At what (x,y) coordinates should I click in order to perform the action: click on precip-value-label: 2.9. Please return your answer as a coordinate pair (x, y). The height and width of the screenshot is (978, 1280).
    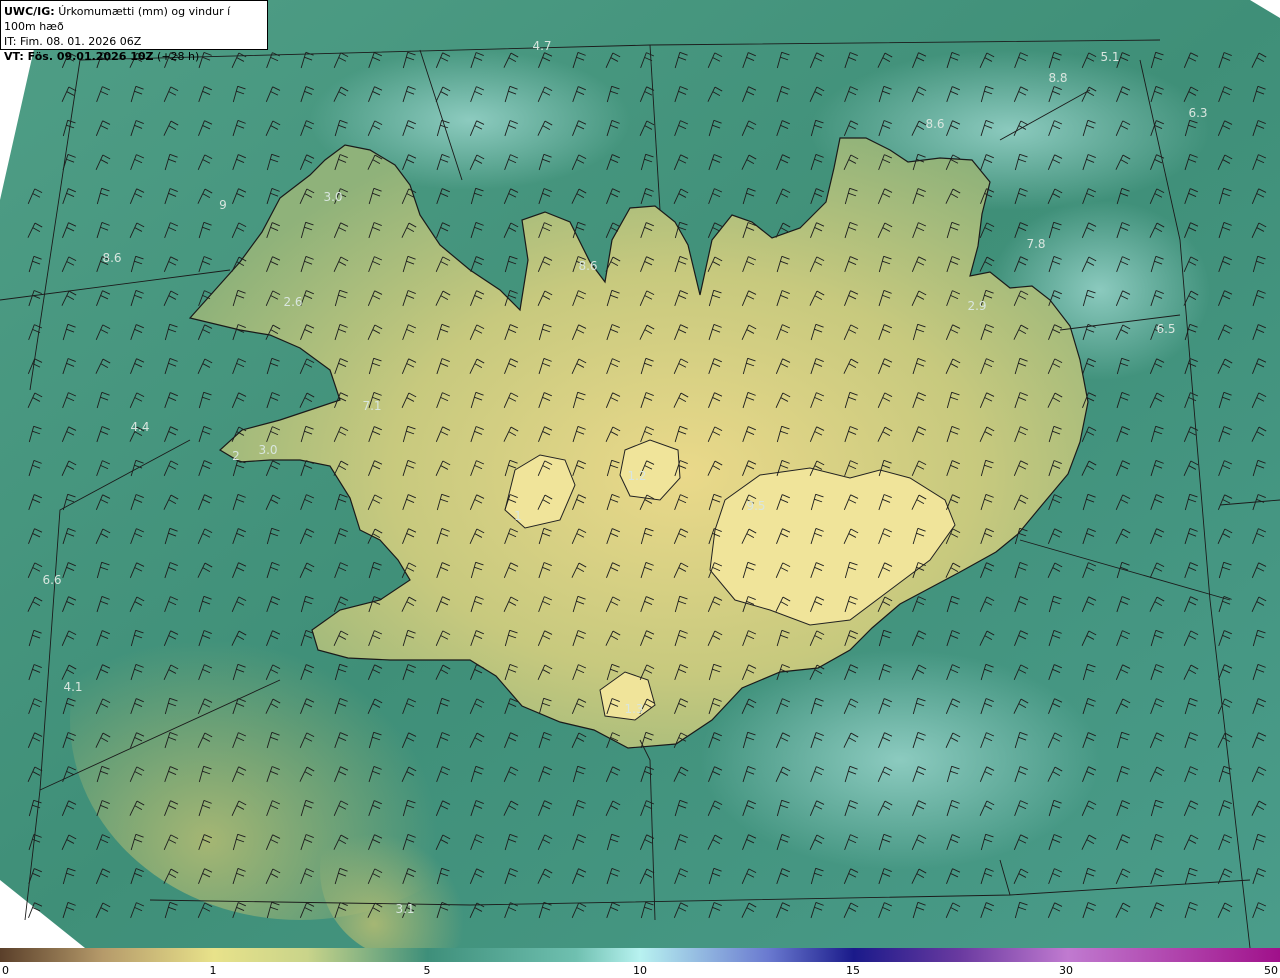
    Looking at the image, I should click on (976, 306).